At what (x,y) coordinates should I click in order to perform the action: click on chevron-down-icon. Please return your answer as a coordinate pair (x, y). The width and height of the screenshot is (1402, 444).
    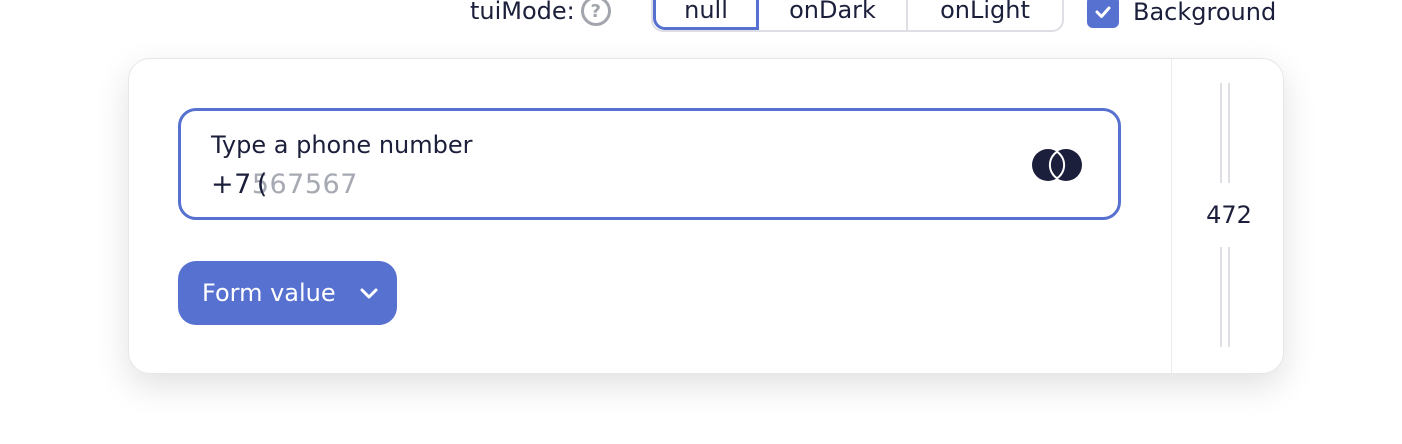
    Looking at the image, I should click on (369, 293).